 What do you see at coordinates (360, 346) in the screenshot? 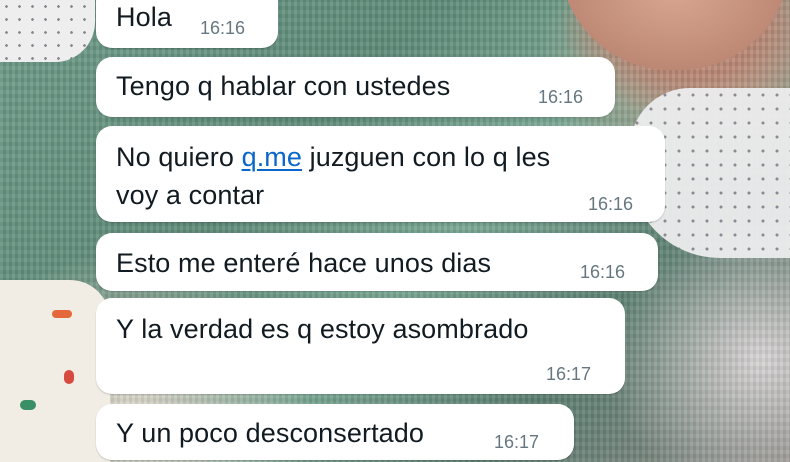
I see `message-bubble: Y la verdad es q estoy asombrado 16:17` at bounding box center [360, 346].